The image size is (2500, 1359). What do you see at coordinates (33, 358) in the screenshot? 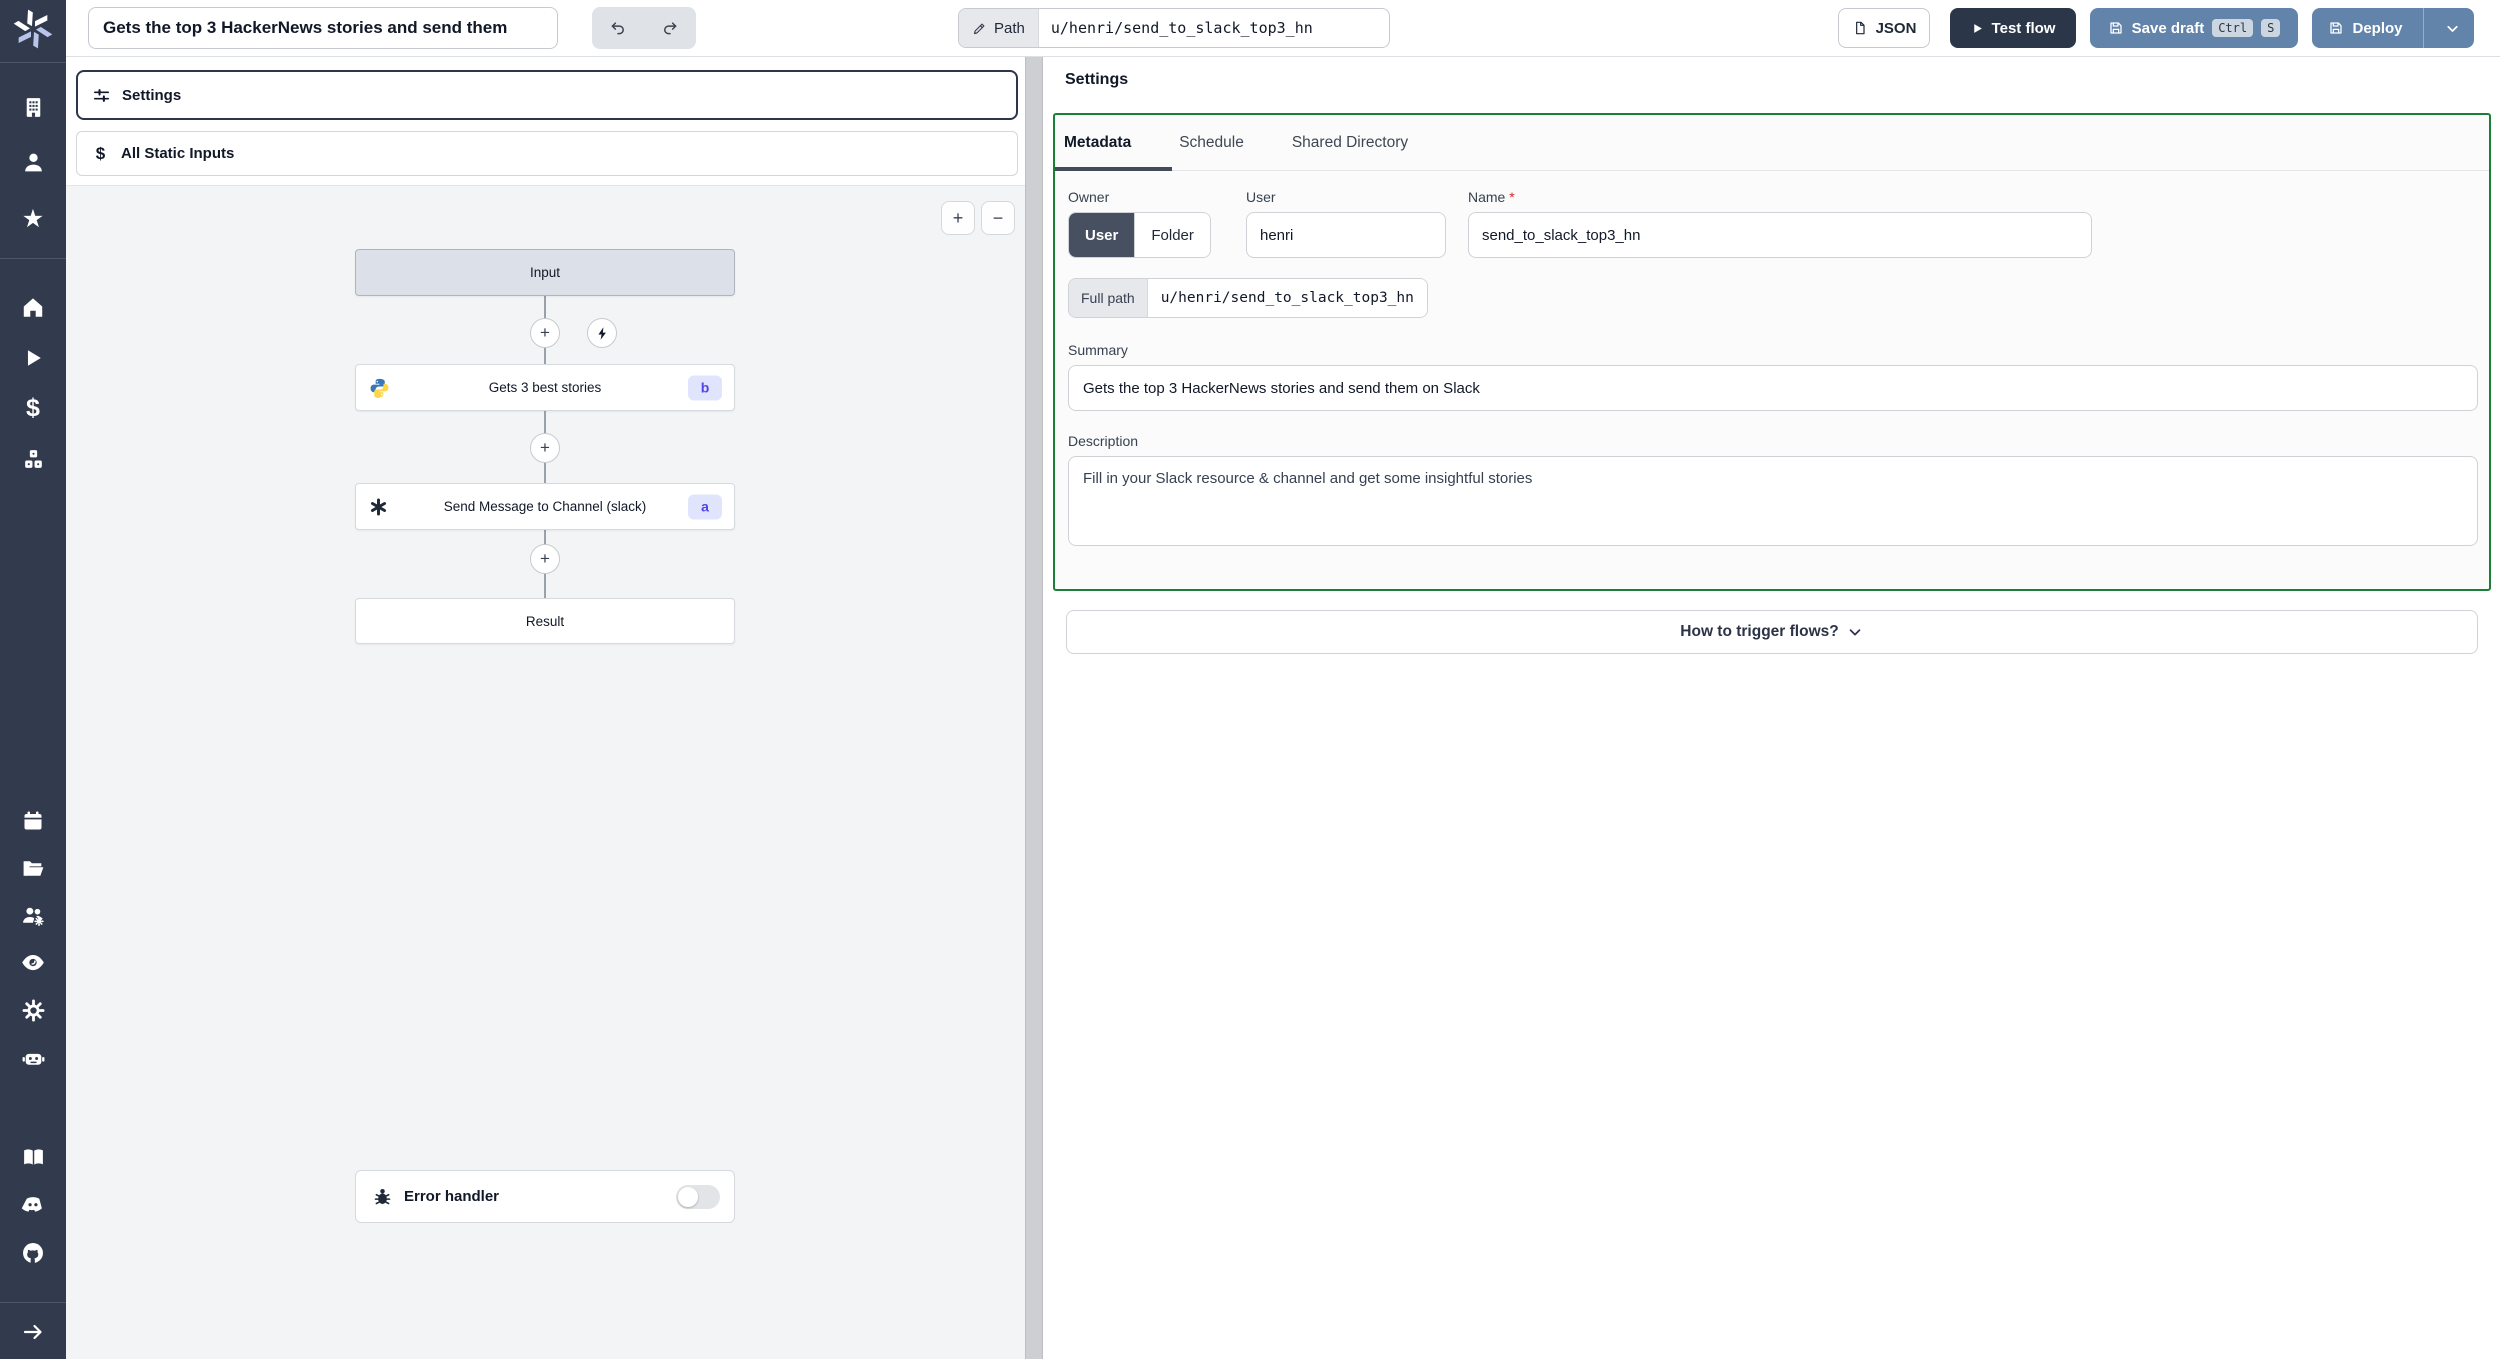
I see `runs-play-icon` at bounding box center [33, 358].